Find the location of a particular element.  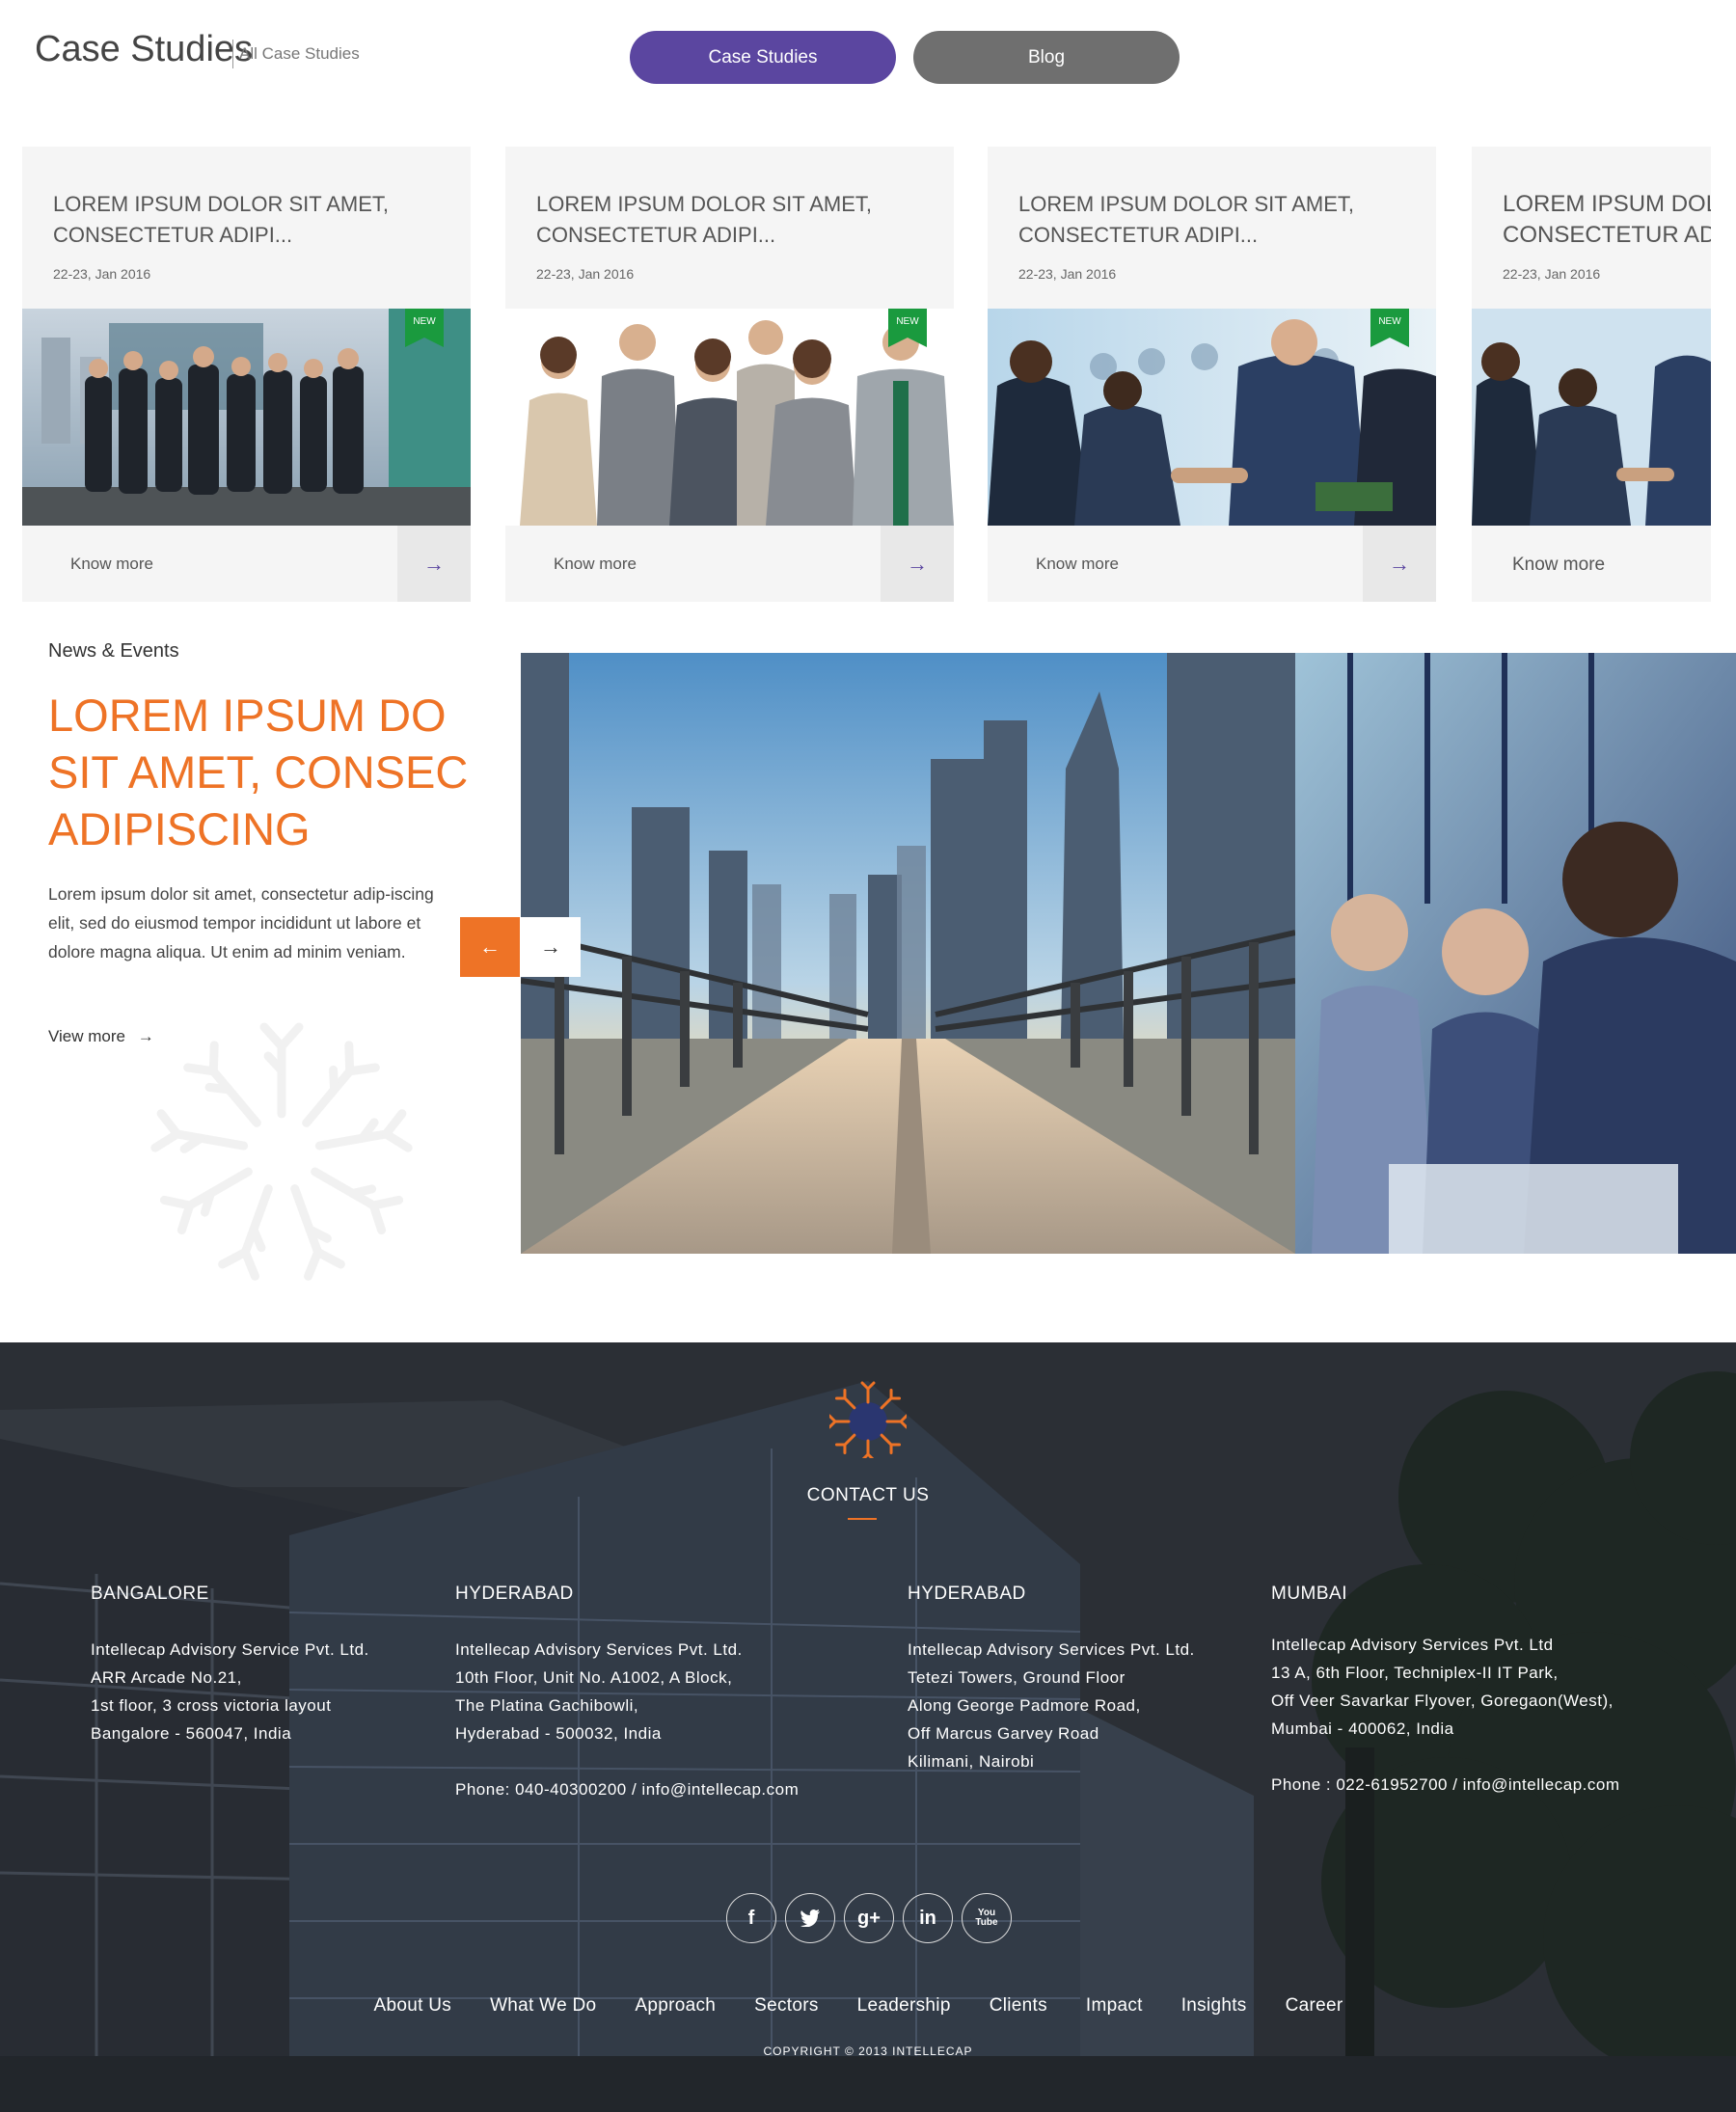

slider-prev-button: ← is located at coordinates (490, 947).